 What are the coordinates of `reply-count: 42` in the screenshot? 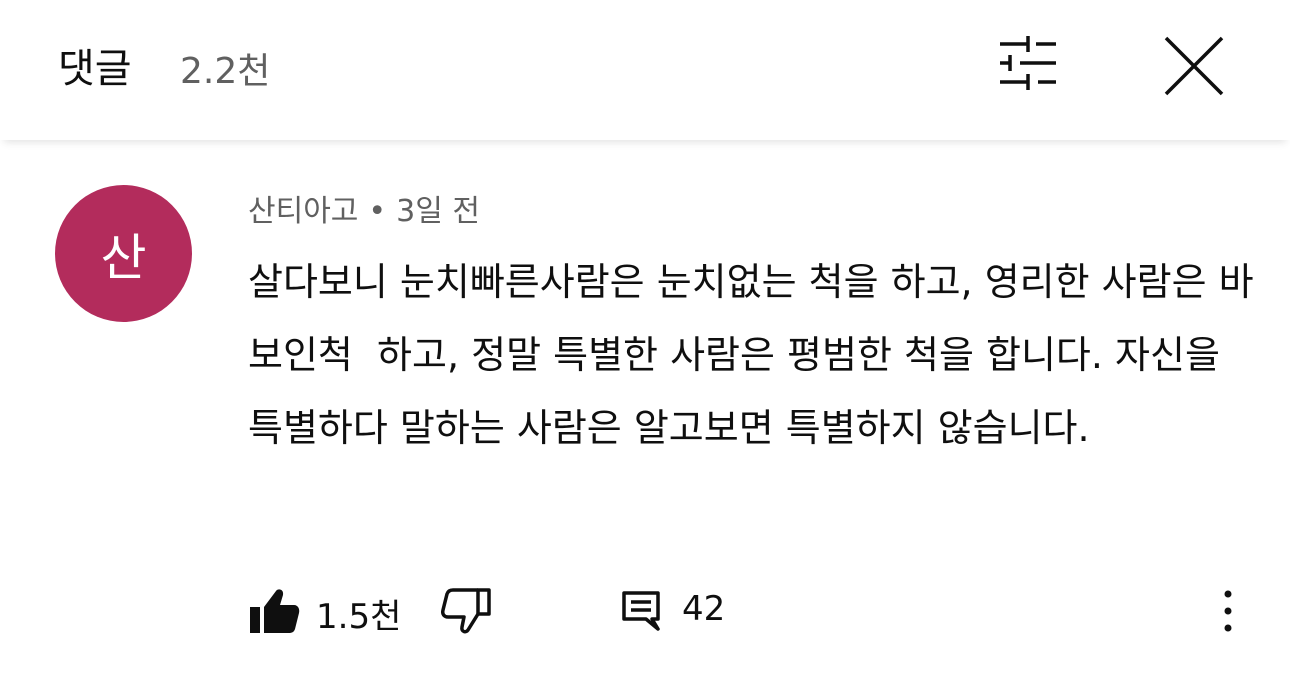 It's located at (704, 609).